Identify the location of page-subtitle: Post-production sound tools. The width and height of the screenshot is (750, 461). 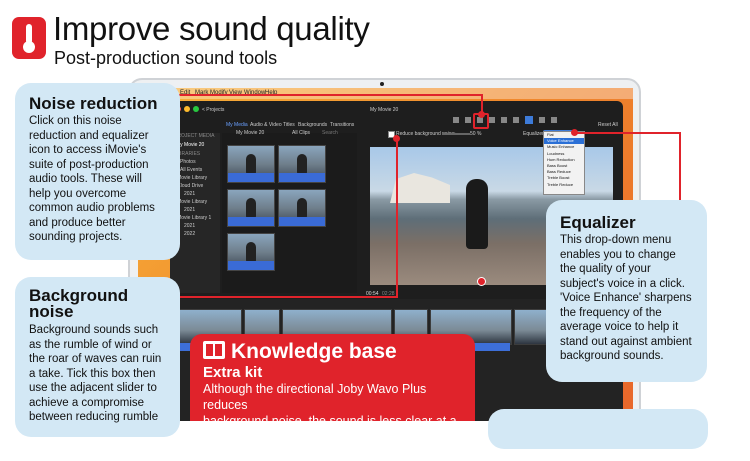
(166, 58).